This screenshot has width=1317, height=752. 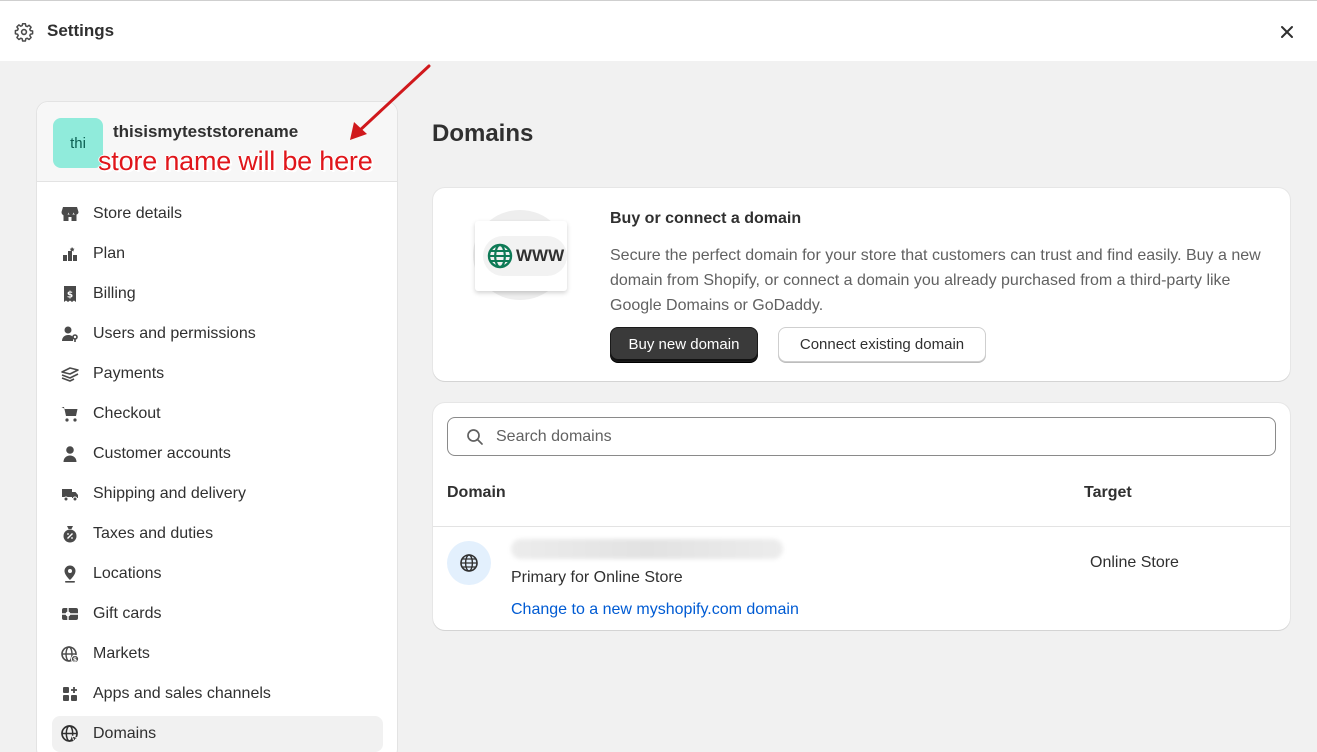 I want to click on sidebar-item-label: Checkout, so click(x=127, y=413).